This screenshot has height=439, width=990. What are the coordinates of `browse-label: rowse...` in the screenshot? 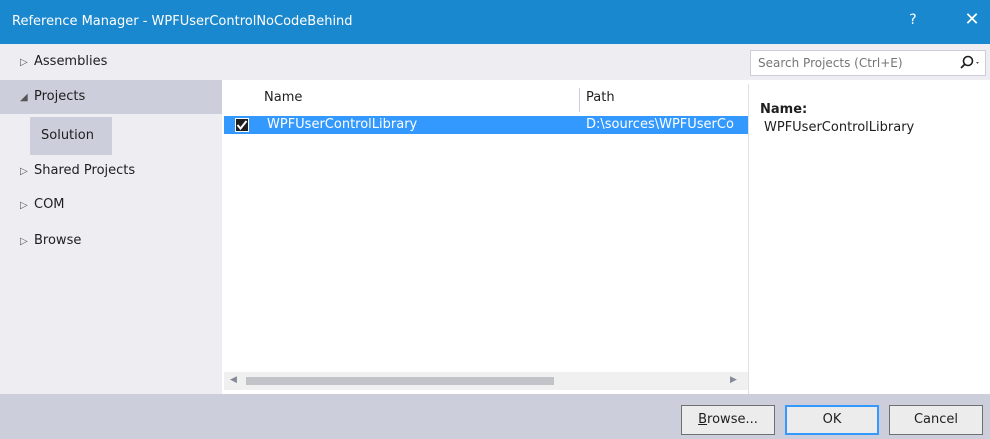 It's located at (732, 419).